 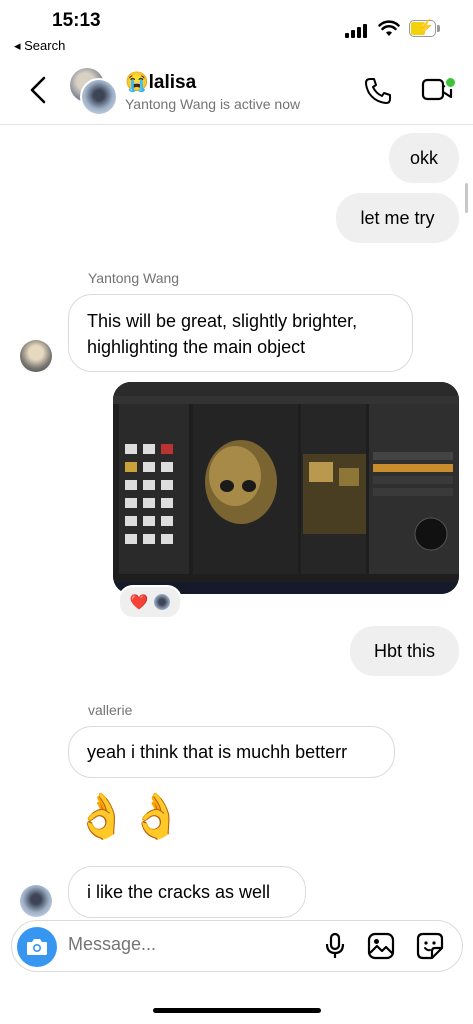 I want to click on back-button, so click(x=38, y=92).